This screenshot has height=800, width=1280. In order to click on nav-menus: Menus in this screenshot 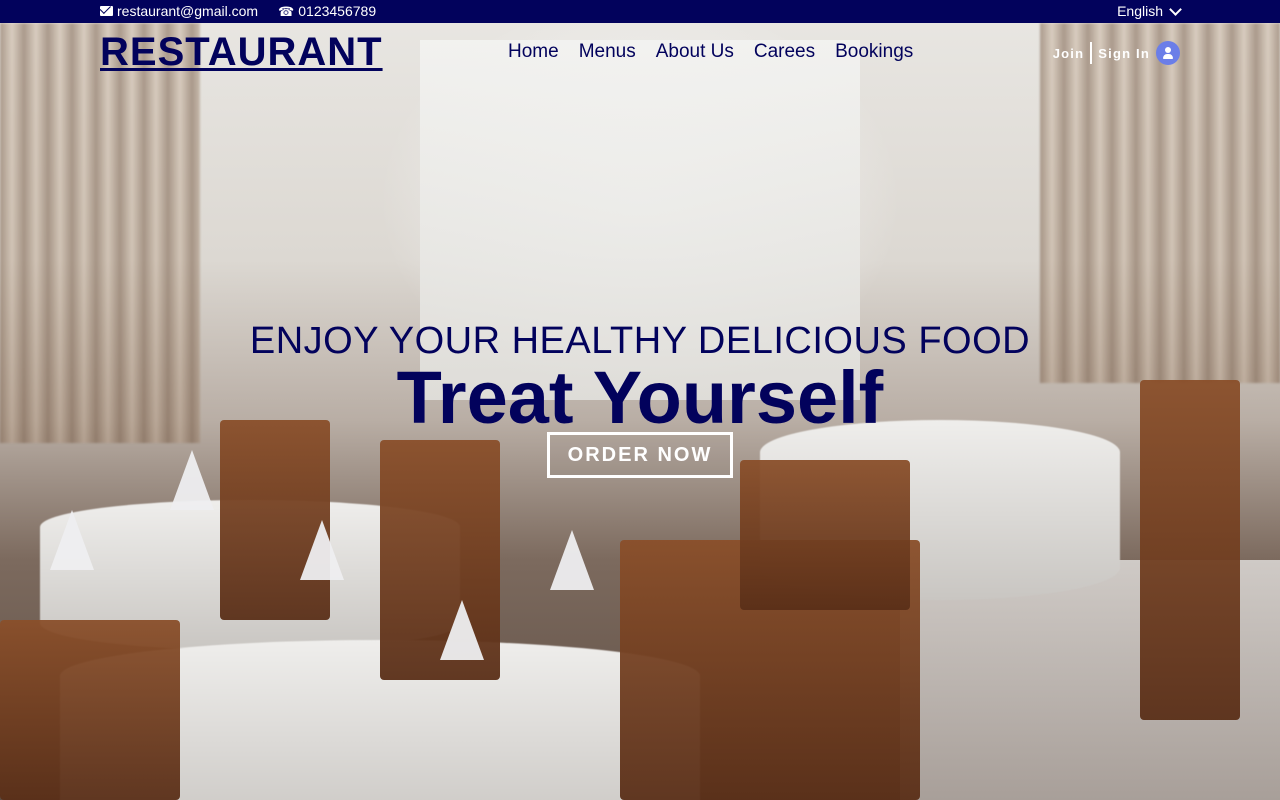, I will do `click(607, 52)`.